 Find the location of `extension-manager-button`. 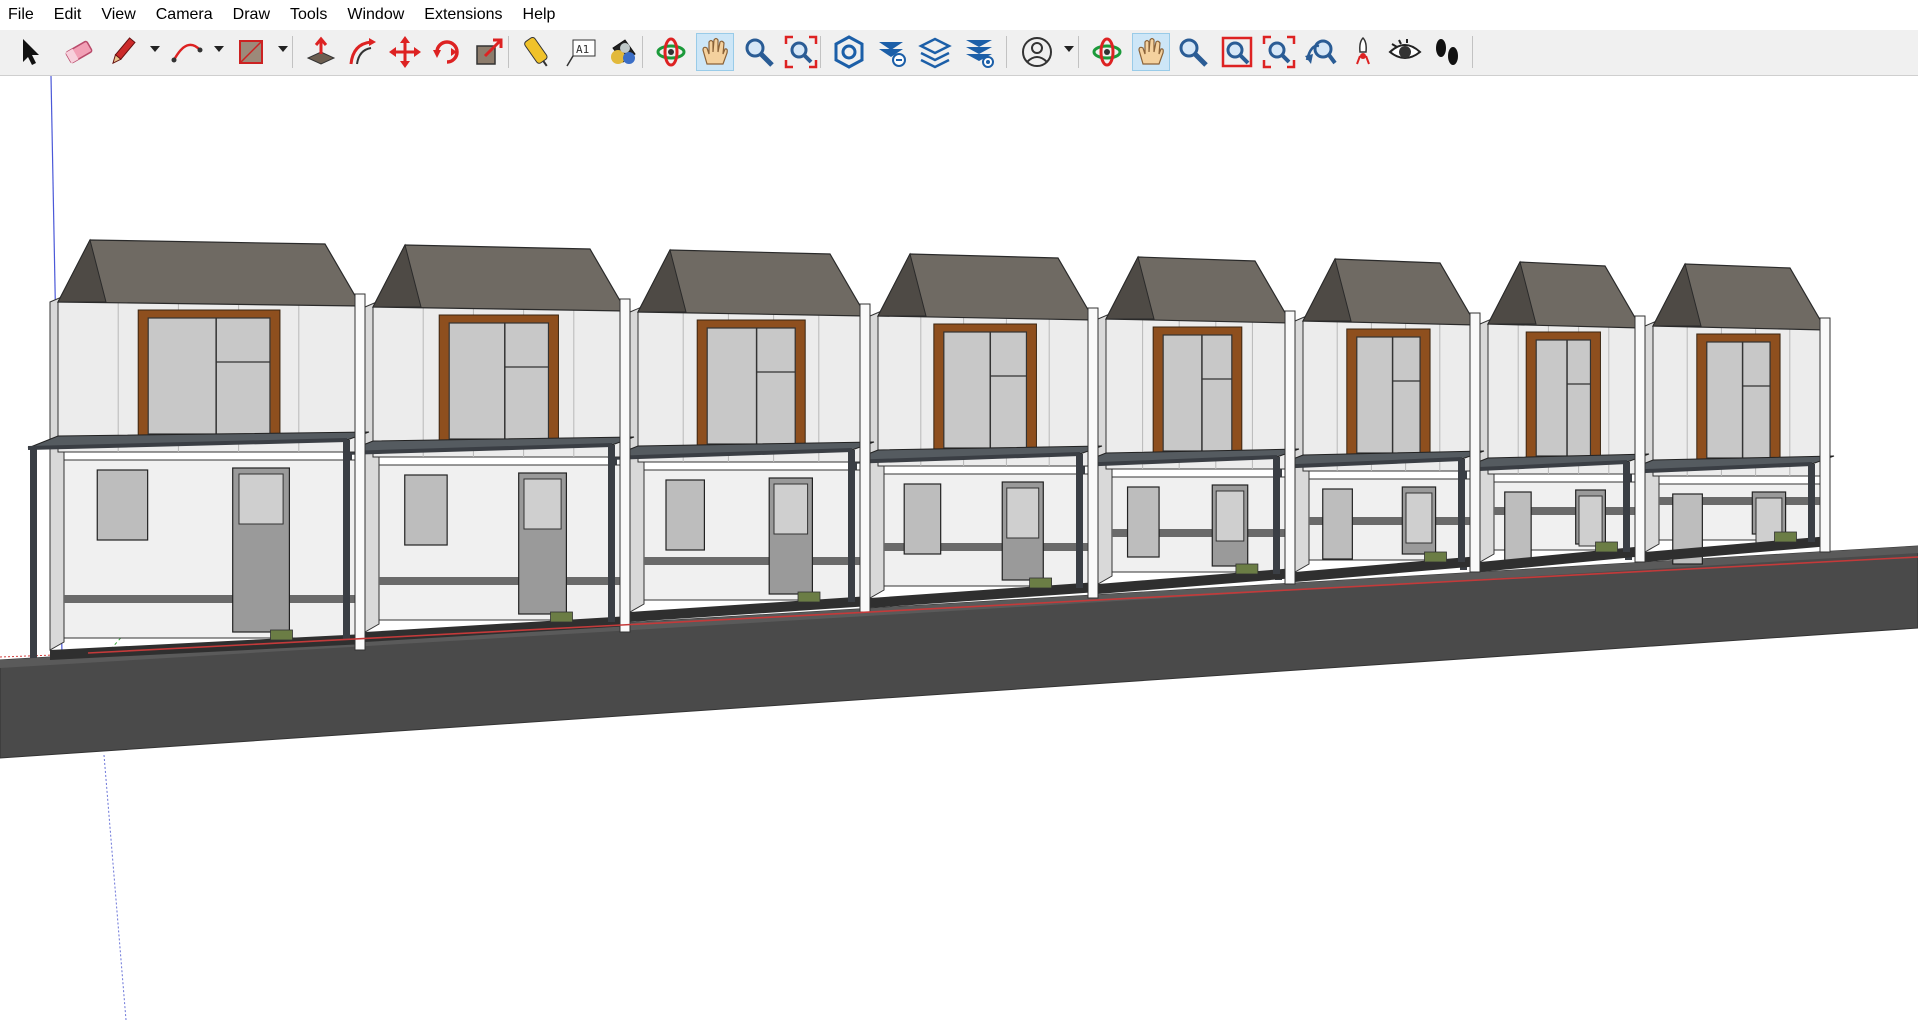

extension-manager-button is located at coordinates (979, 52).